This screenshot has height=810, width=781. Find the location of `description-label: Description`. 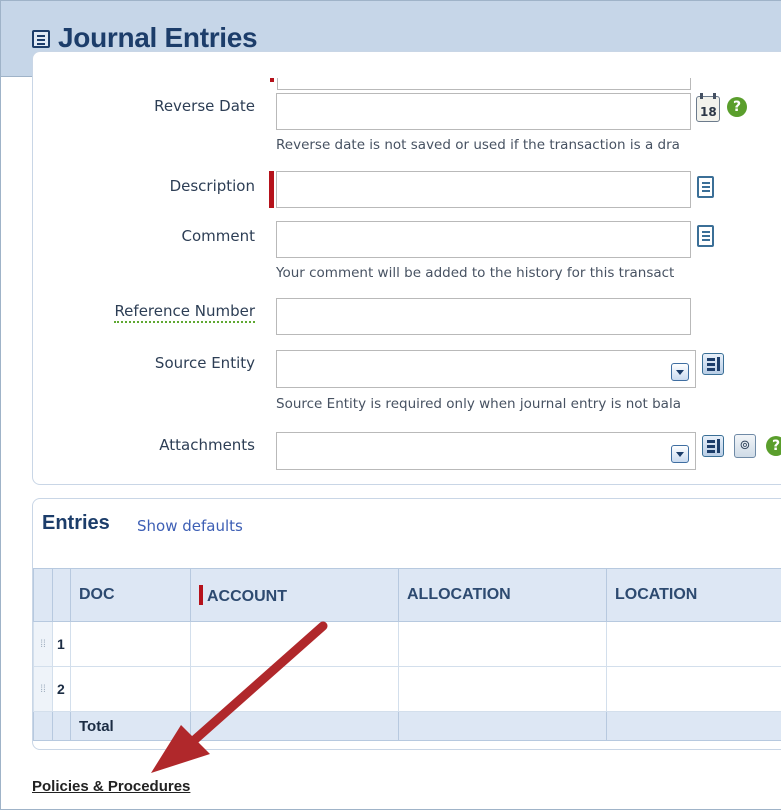

description-label: Description is located at coordinates (212, 186).